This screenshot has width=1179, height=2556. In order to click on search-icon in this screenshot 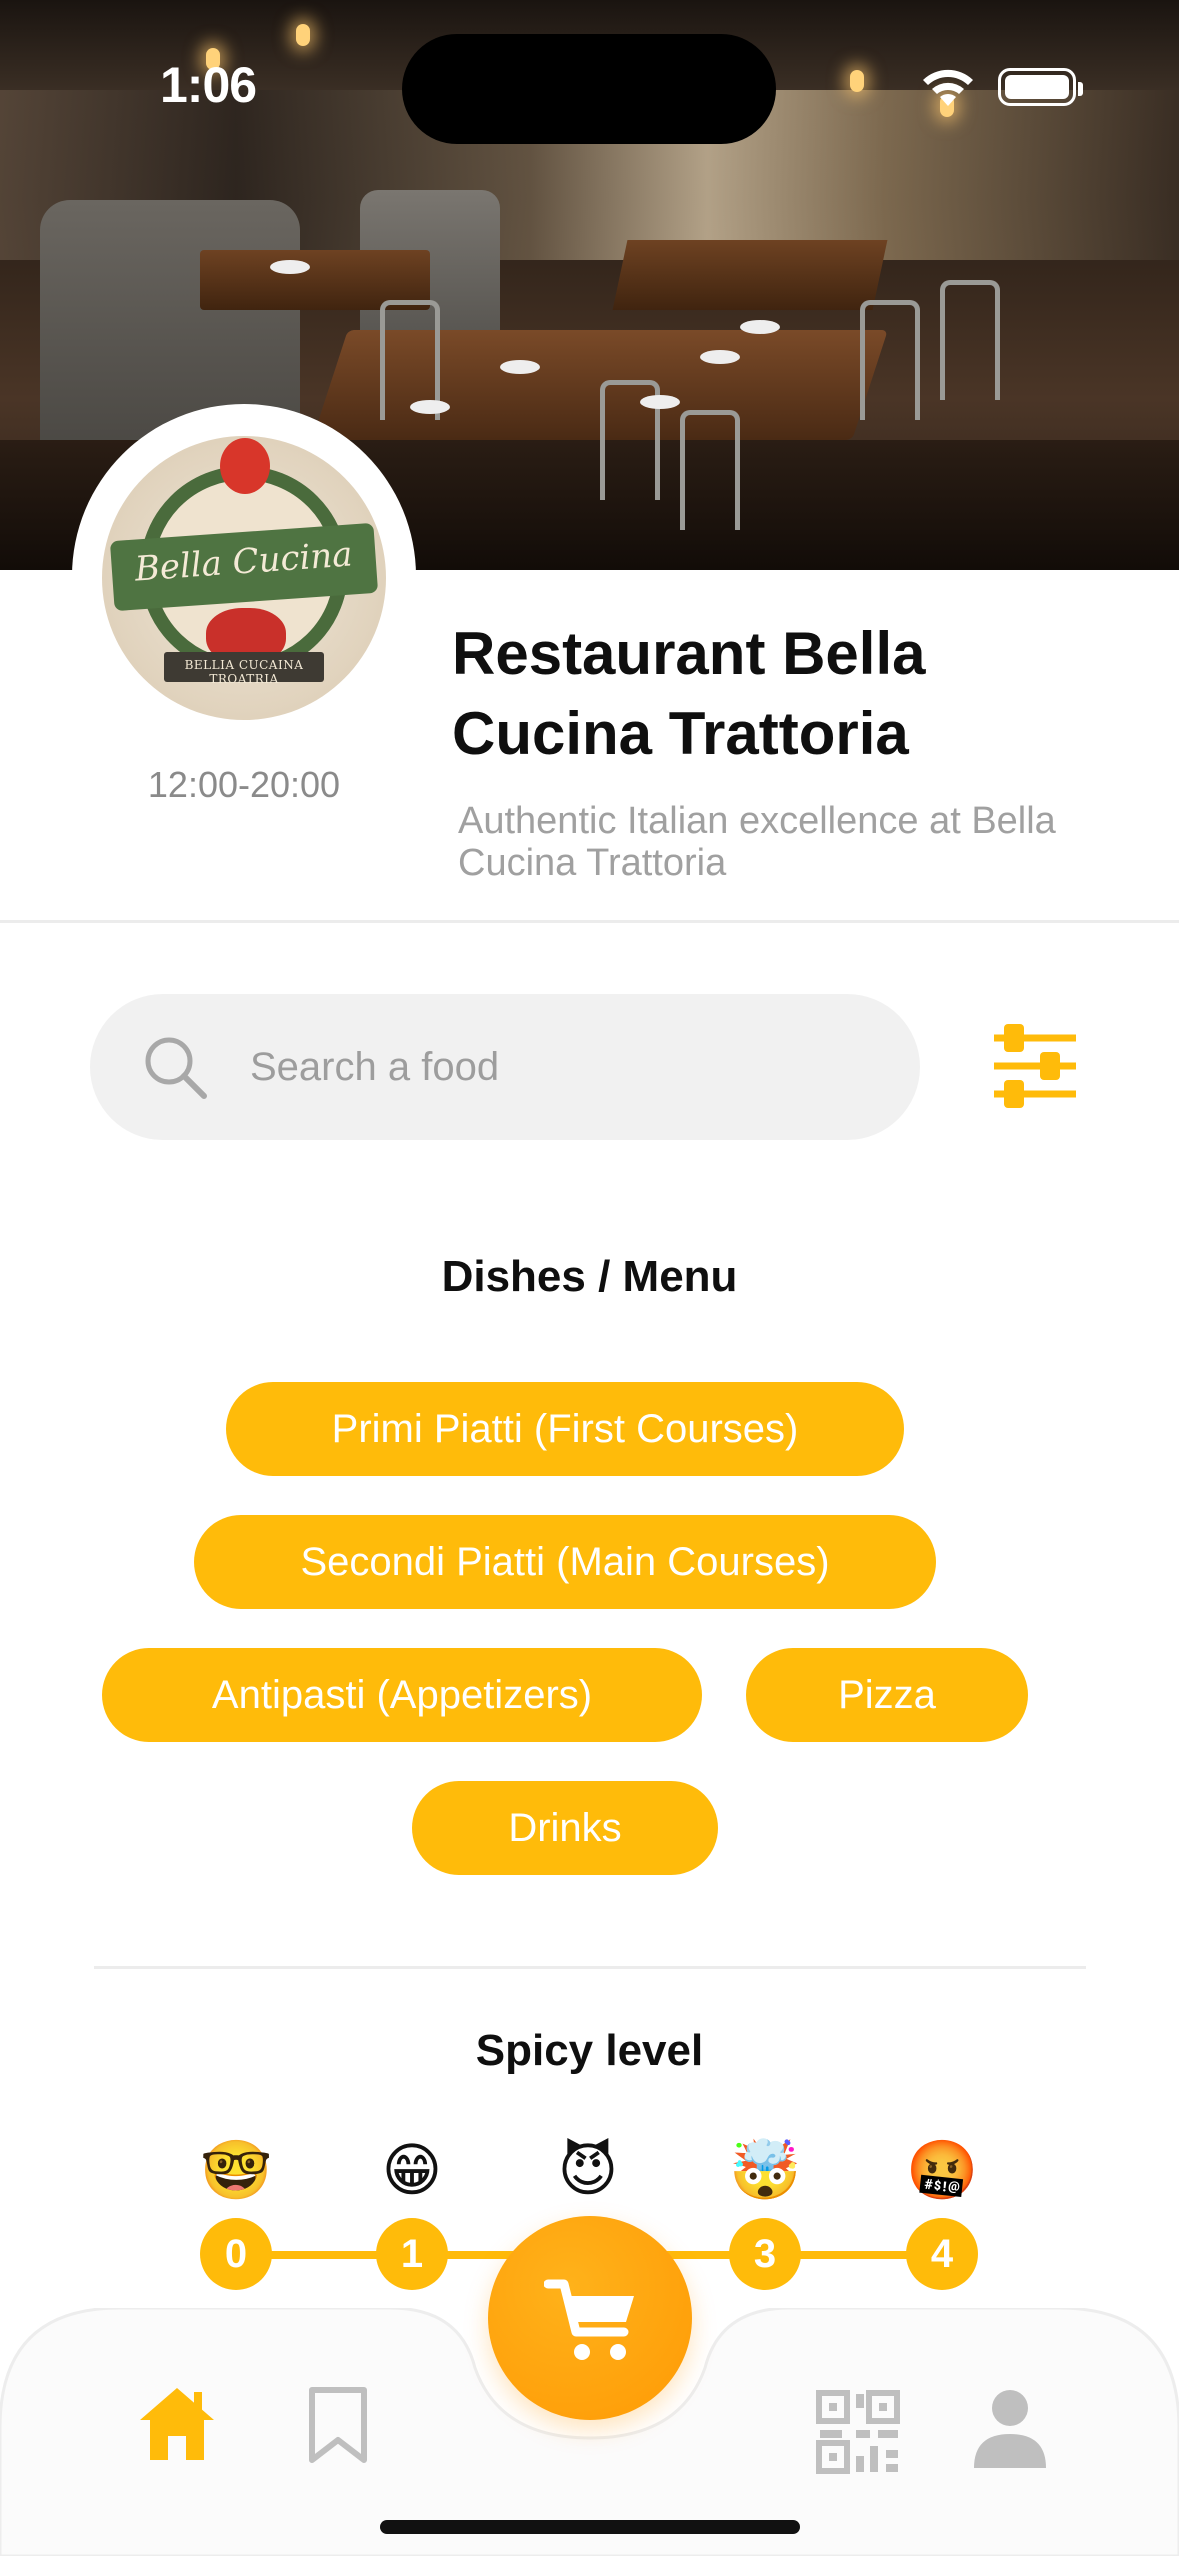, I will do `click(176, 1068)`.